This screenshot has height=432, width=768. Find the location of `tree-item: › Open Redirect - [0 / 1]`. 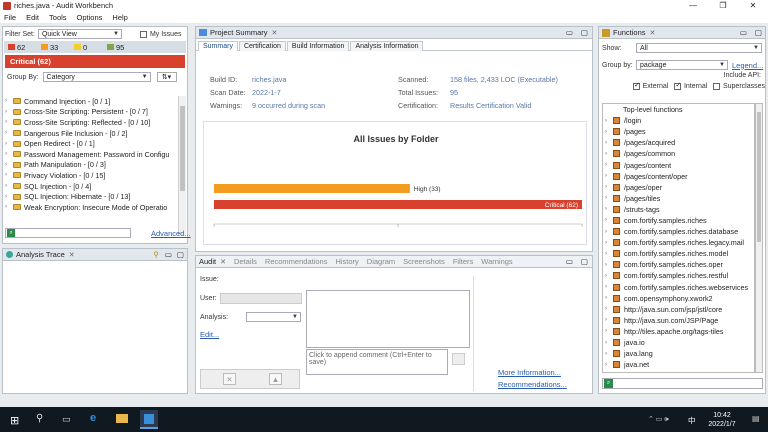

tree-item: › Open Redirect - [0 / 1] is located at coordinates (92, 143).